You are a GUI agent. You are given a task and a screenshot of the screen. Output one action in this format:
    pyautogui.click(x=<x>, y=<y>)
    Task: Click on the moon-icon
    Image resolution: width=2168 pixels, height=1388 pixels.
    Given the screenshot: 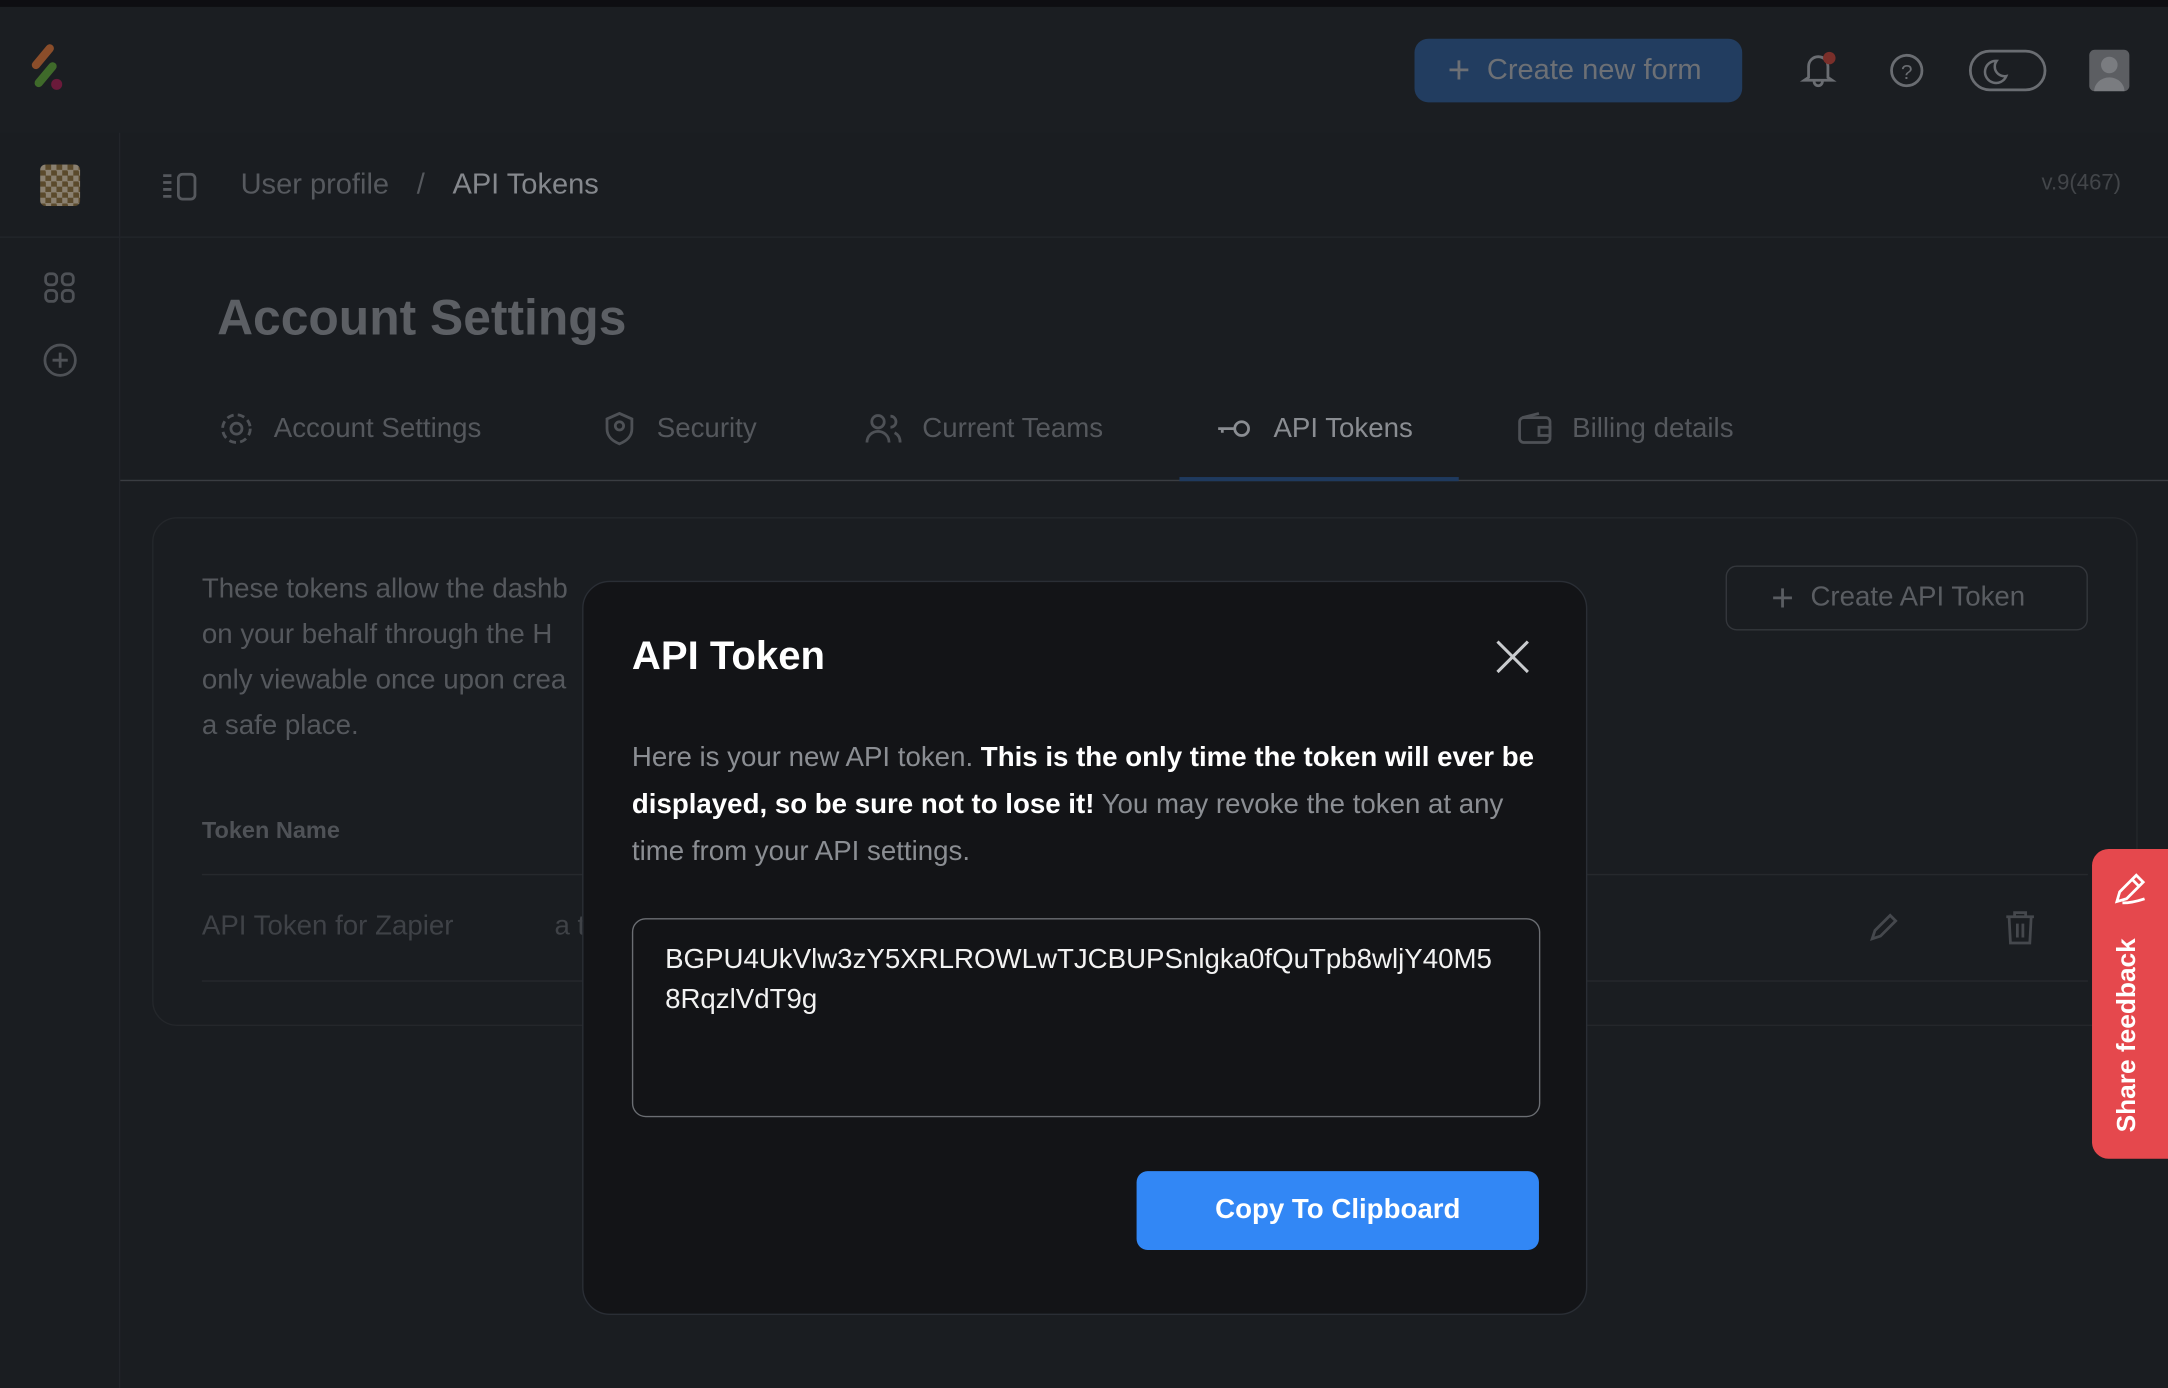 What is the action you would take?
    pyautogui.click(x=1996, y=72)
    